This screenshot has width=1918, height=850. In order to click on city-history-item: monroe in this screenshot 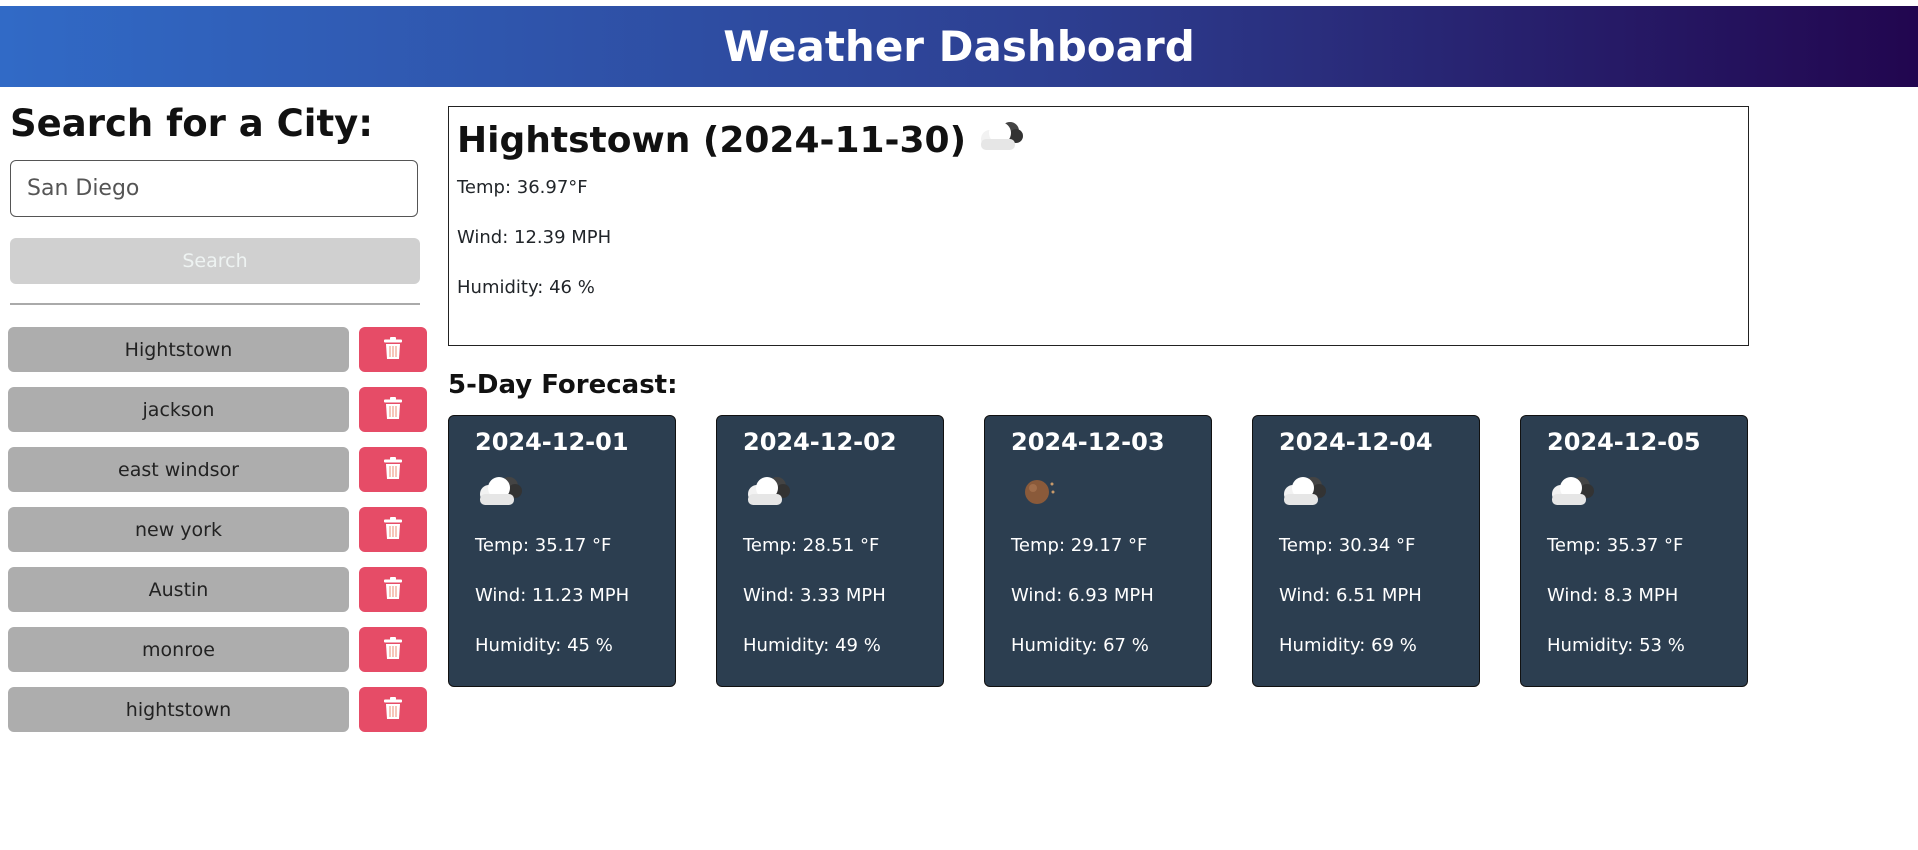, I will do `click(218, 649)`.